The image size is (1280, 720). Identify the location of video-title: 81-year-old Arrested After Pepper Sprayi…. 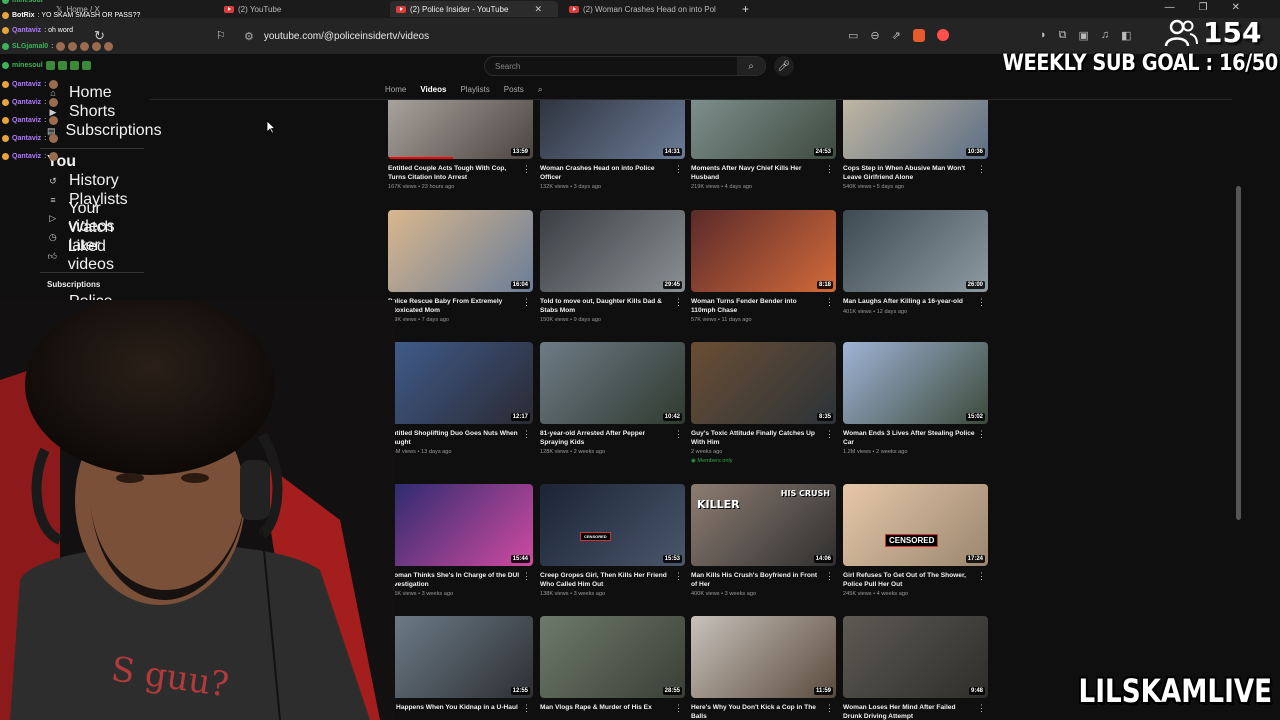
(606, 438).